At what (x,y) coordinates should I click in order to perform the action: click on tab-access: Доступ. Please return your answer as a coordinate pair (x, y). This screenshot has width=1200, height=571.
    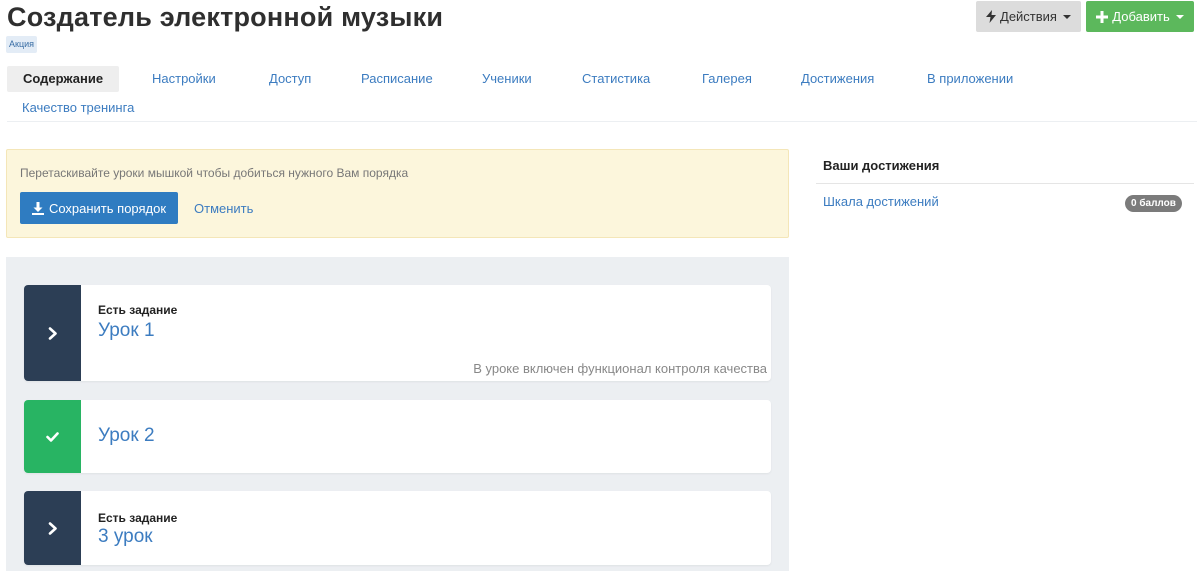
    Looking at the image, I should click on (290, 79).